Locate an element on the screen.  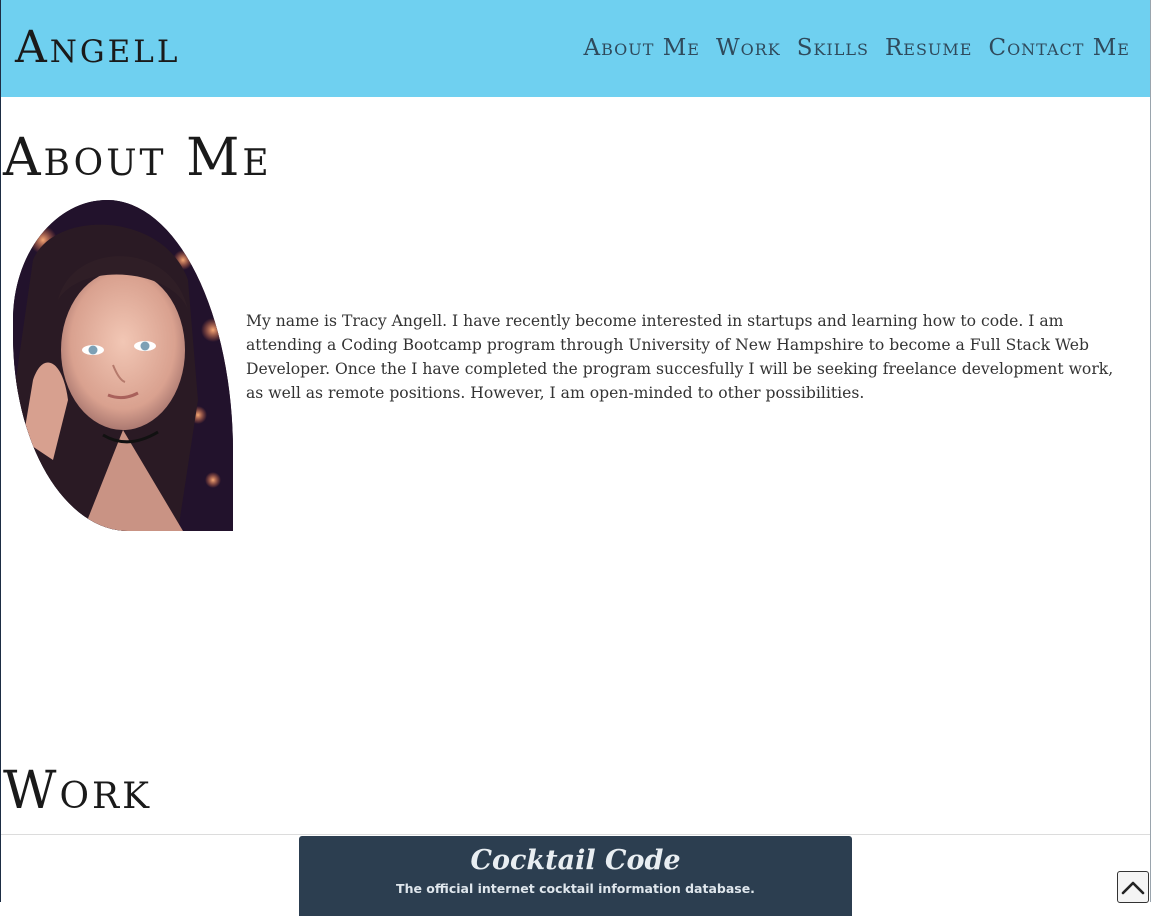
site-brand: Angell is located at coordinates (97, 48).